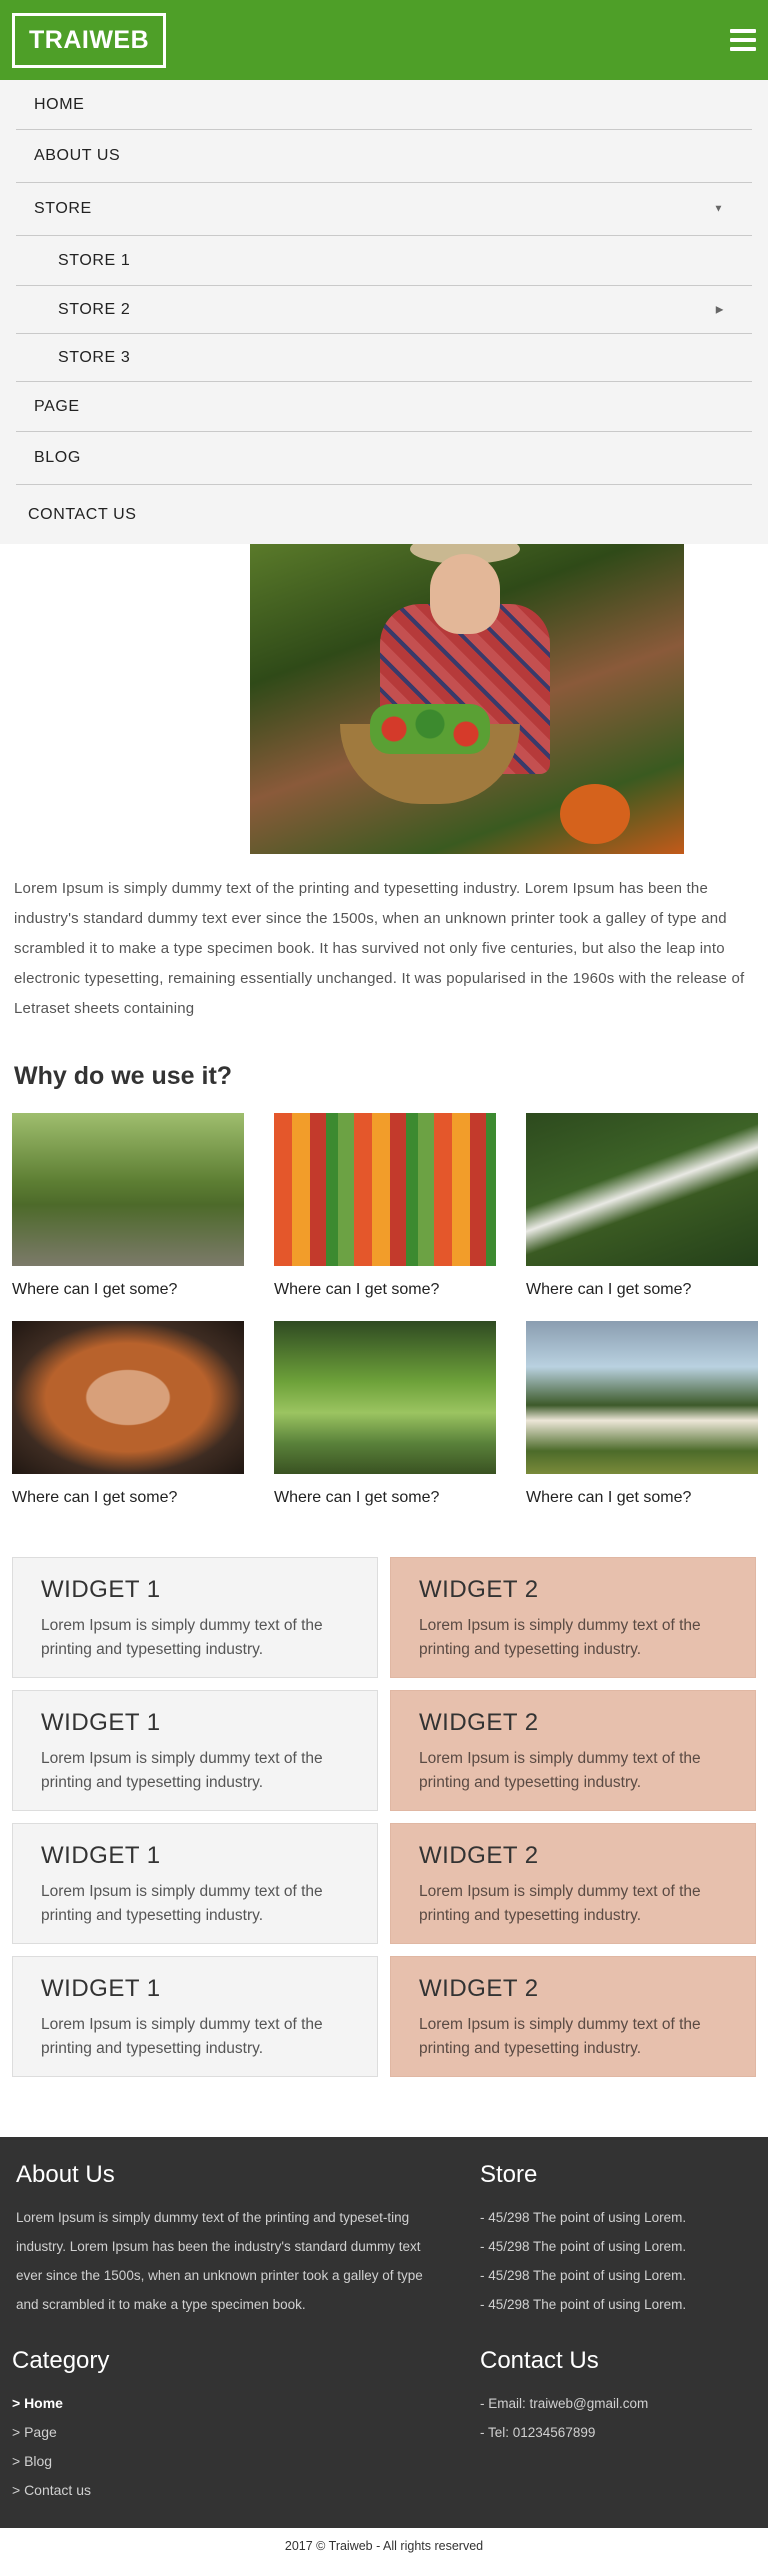  Describe the element at coordinates (384, 514) in the screenshot. I see `nav-item-contact-us: CONTACT US` at that location.